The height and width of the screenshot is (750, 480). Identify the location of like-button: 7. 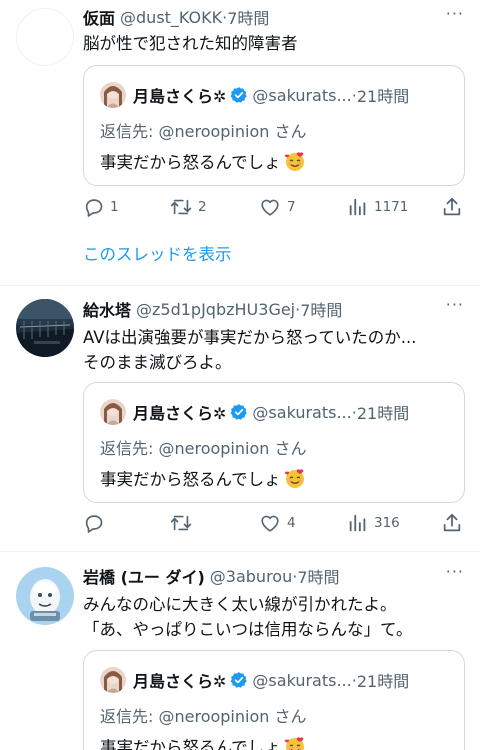
(277, 207).